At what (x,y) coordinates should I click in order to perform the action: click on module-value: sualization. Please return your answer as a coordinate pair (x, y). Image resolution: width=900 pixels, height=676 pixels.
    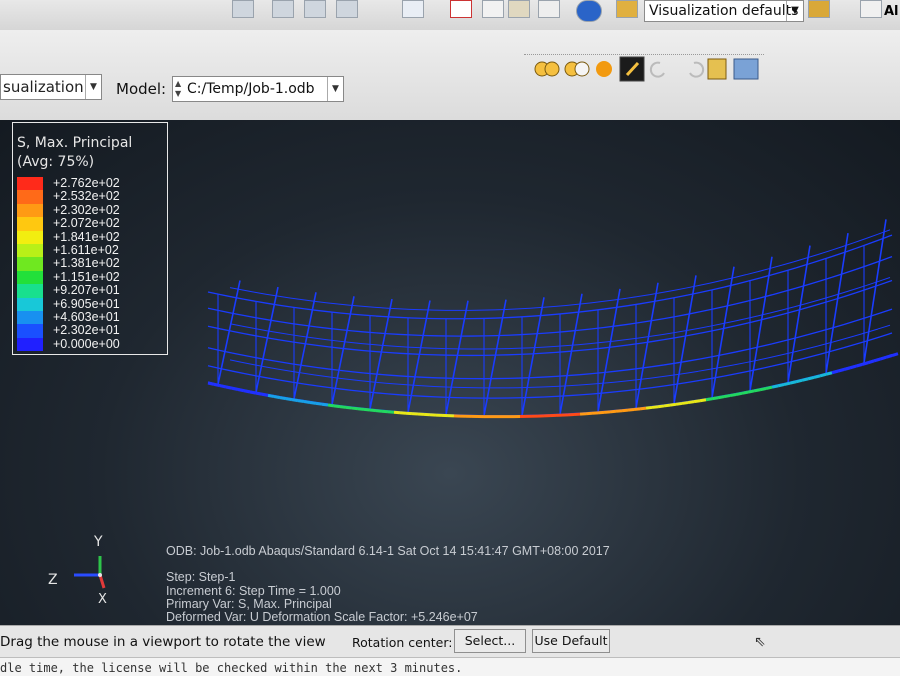
    Looking at the image, I should click on (43, 87).